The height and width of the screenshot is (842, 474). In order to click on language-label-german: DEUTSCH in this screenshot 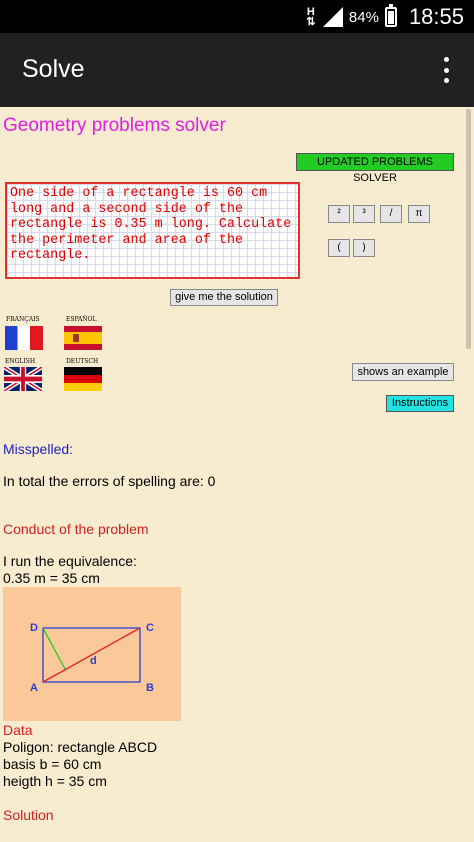, I will do `click(82, 361)`.